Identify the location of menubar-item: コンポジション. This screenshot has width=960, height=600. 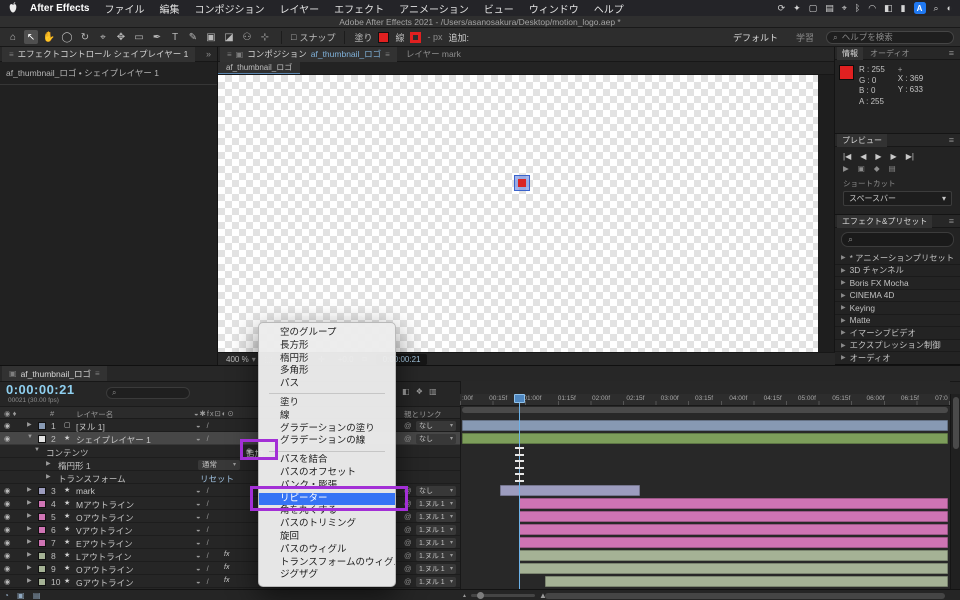
(229, 8).